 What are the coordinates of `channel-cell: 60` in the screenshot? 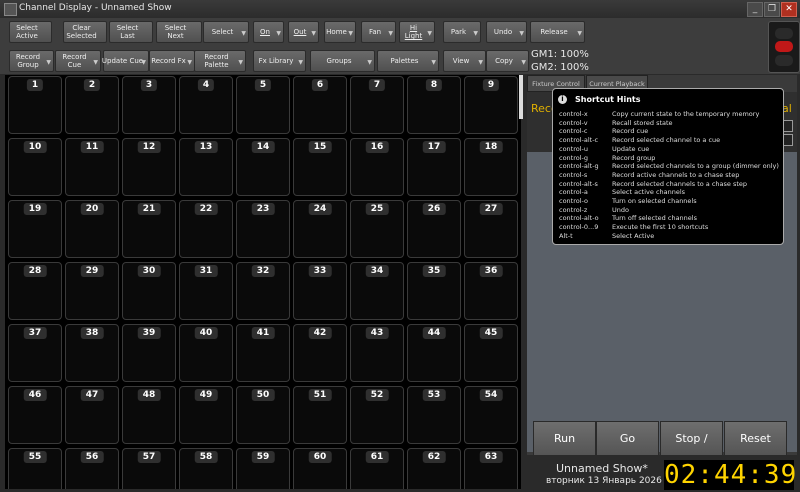 It's located at (320, 468).